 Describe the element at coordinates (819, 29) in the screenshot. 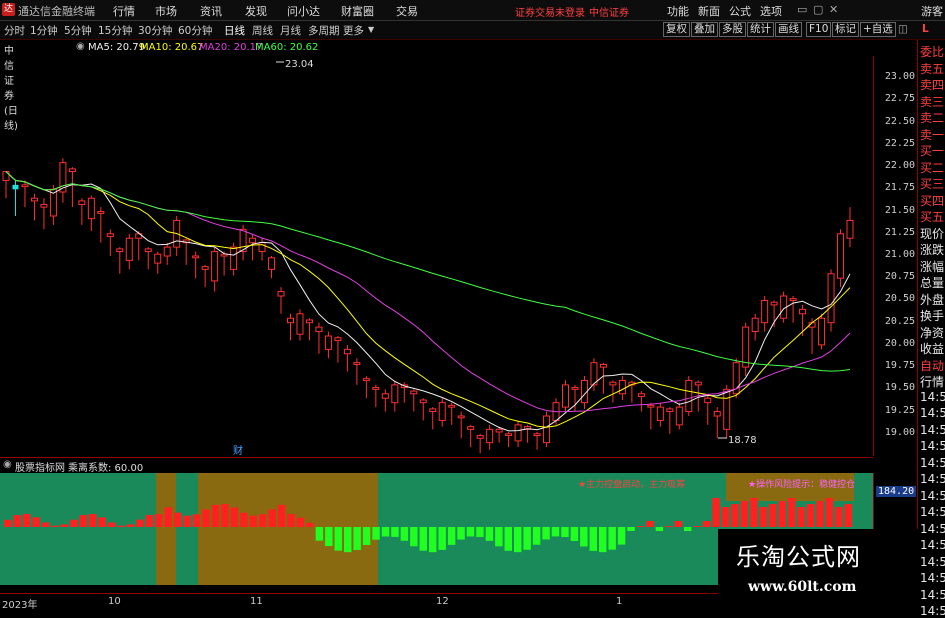

I see `f10-button: F10` at that location.